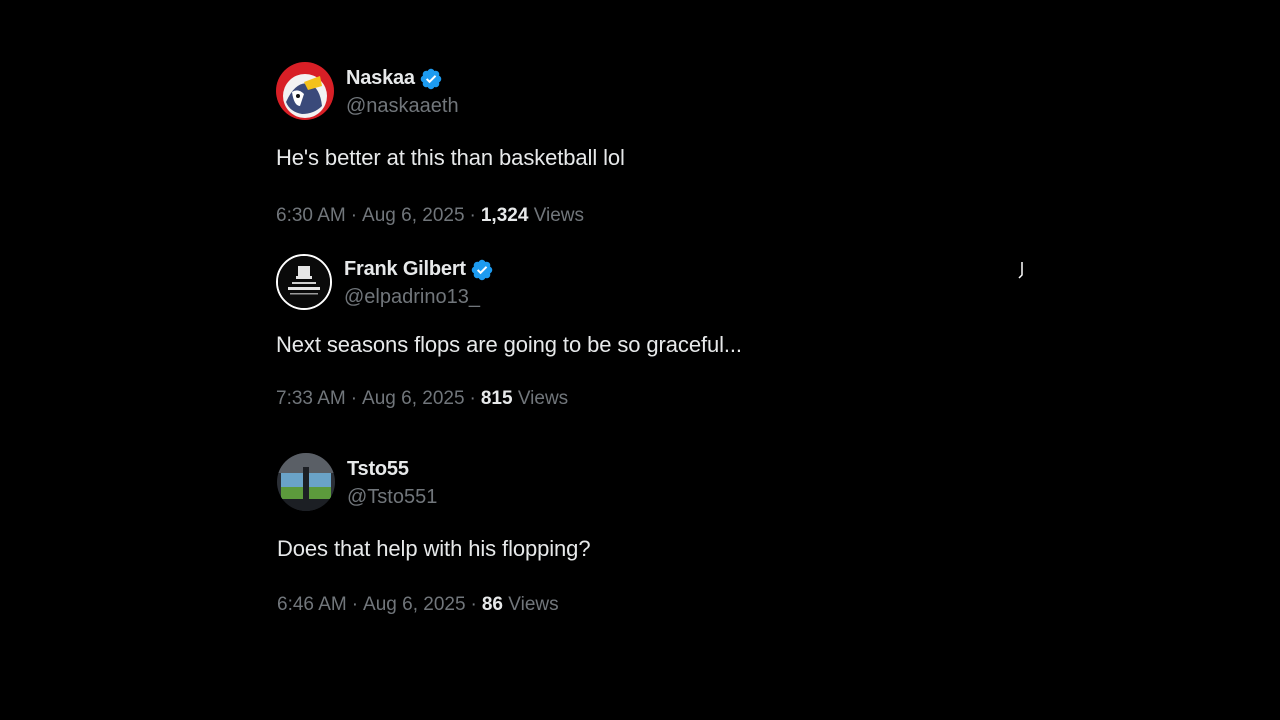  Describe the element at coordinates (380, 78) in the screenshot. I see `display-name: Naskaa` at that location.